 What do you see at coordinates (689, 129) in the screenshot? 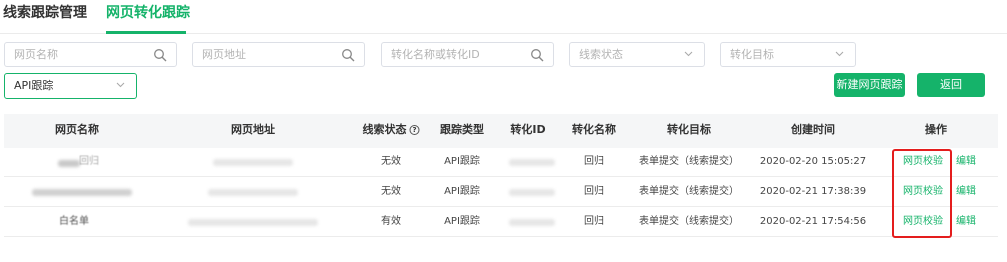
I see `header-conversion-goal: 转化目标` at bounding box center [689, 129].